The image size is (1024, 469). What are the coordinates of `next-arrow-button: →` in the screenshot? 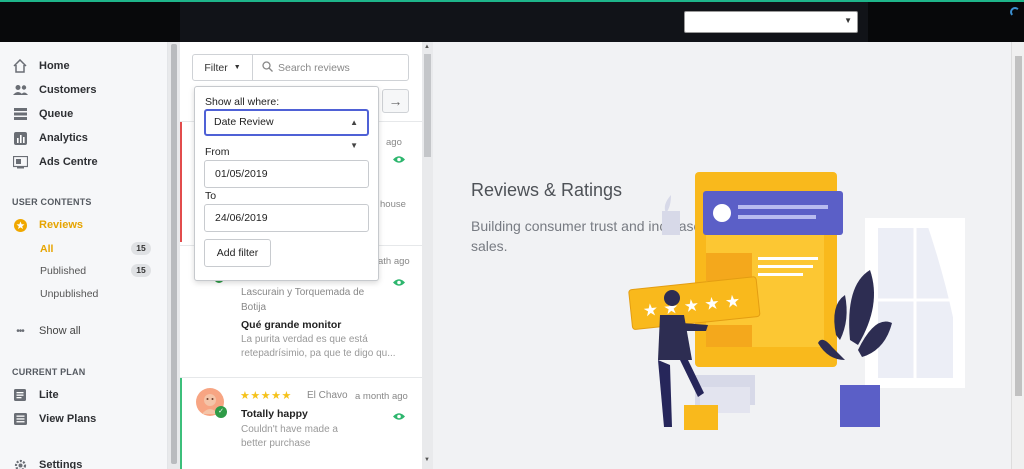 It's located at (395, 101).